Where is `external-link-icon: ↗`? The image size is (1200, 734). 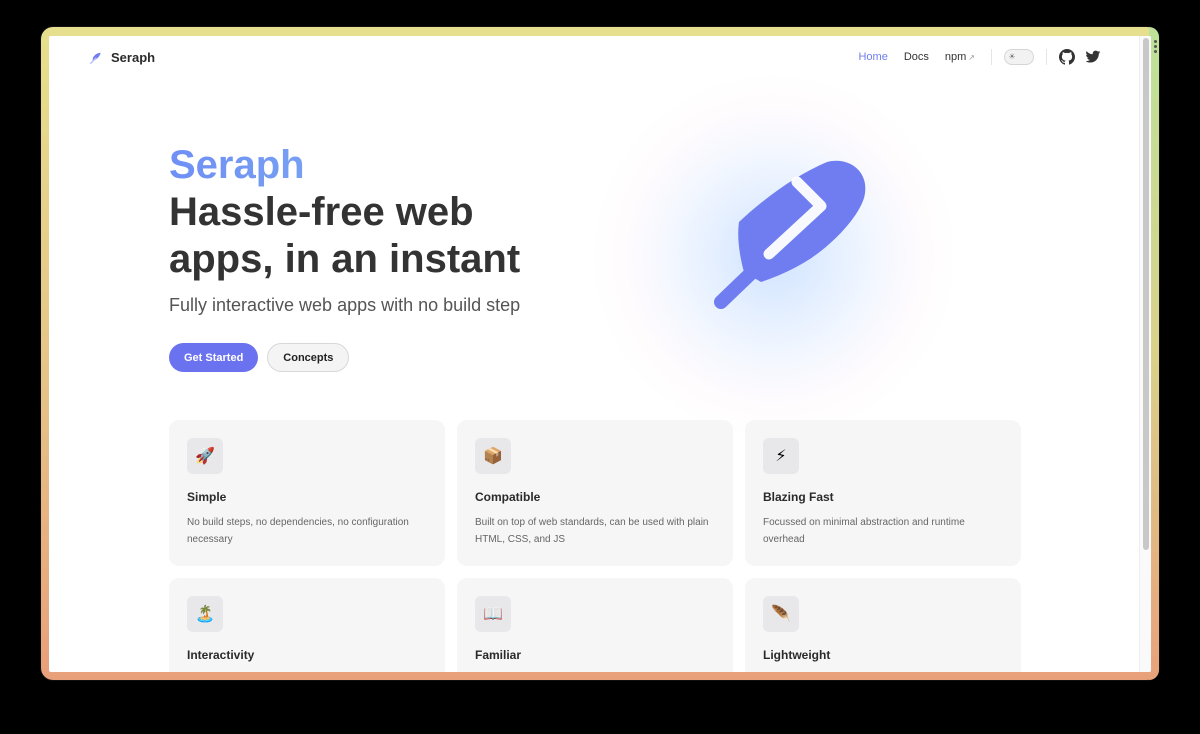
external-link-icon: ↗ is located at coordinates (971, 57).